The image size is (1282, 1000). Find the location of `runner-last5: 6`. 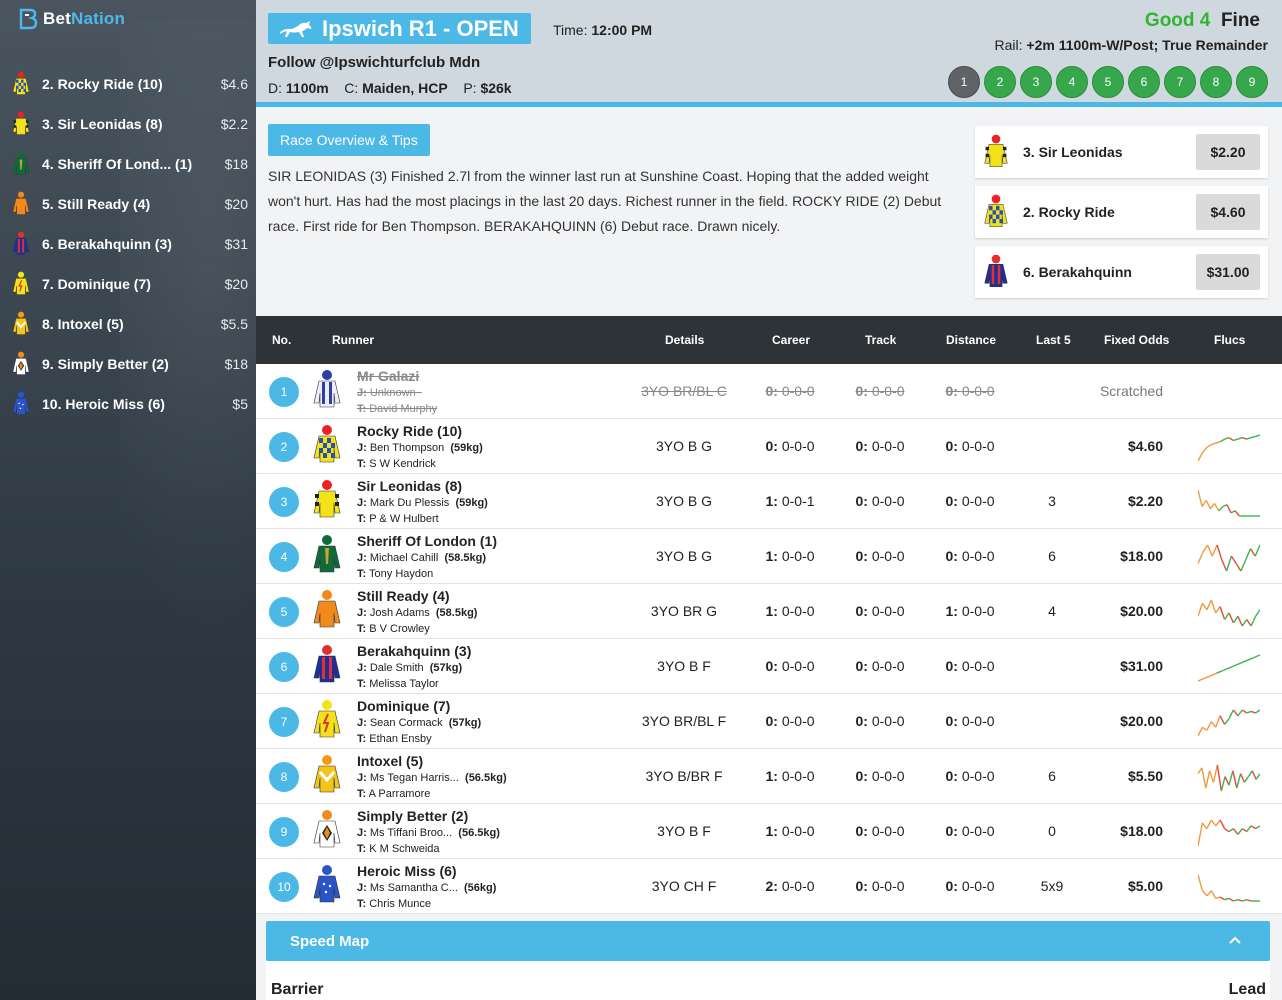

runner-last5: 6 is located at coordinates (1052, 556).